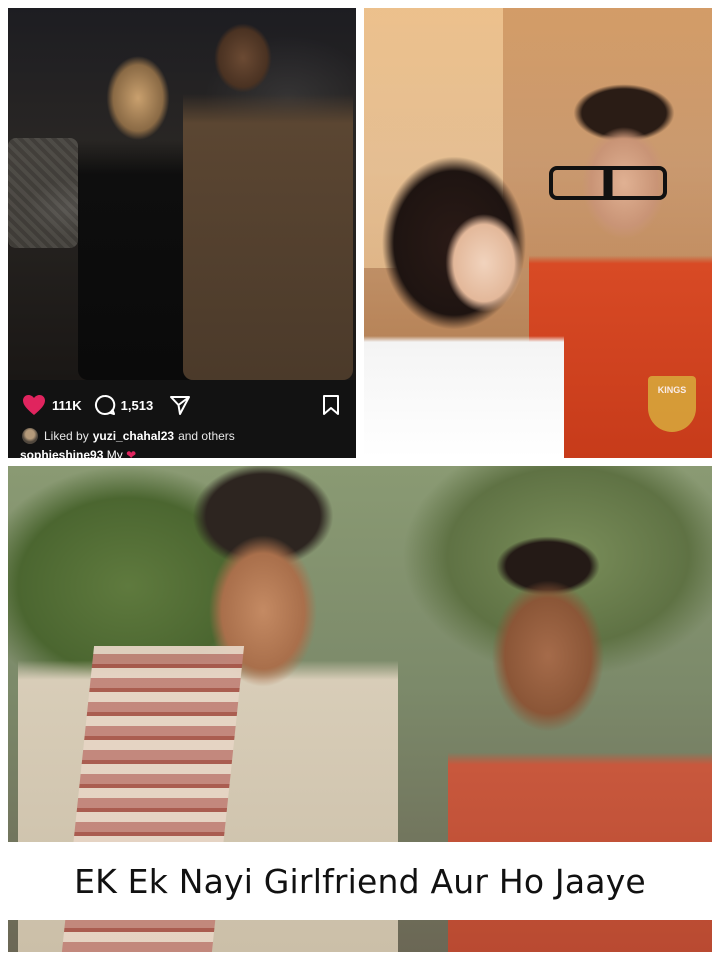  I want to click on send-icon, so click(180, 405).